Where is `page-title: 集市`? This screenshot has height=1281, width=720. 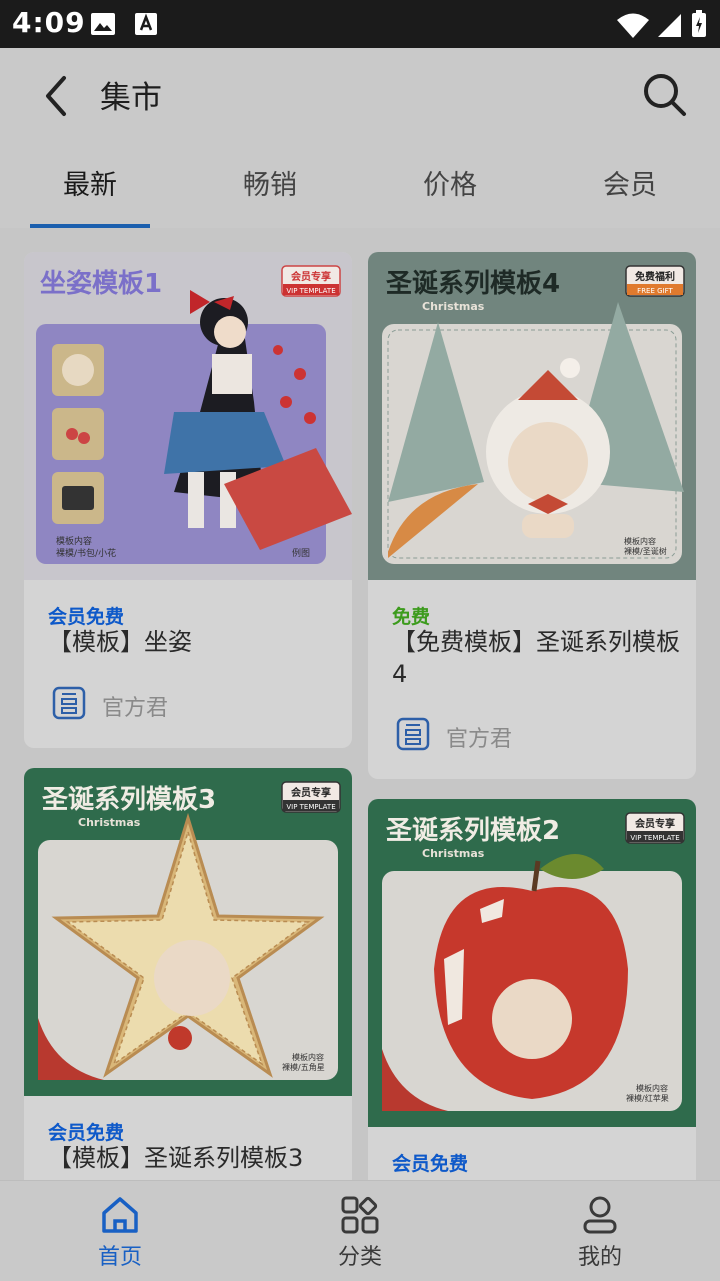
page-title: 集市 is located at coordinates (131, 98).